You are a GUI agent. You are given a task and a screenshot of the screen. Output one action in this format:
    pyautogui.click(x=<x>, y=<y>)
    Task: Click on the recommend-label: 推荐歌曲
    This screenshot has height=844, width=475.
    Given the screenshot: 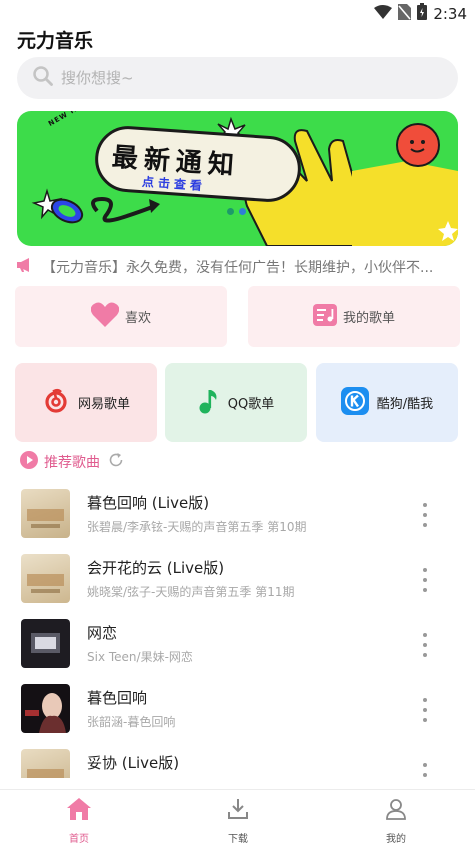 What is the action you would take?
    pyautogui.click(x=72, y=463)
    